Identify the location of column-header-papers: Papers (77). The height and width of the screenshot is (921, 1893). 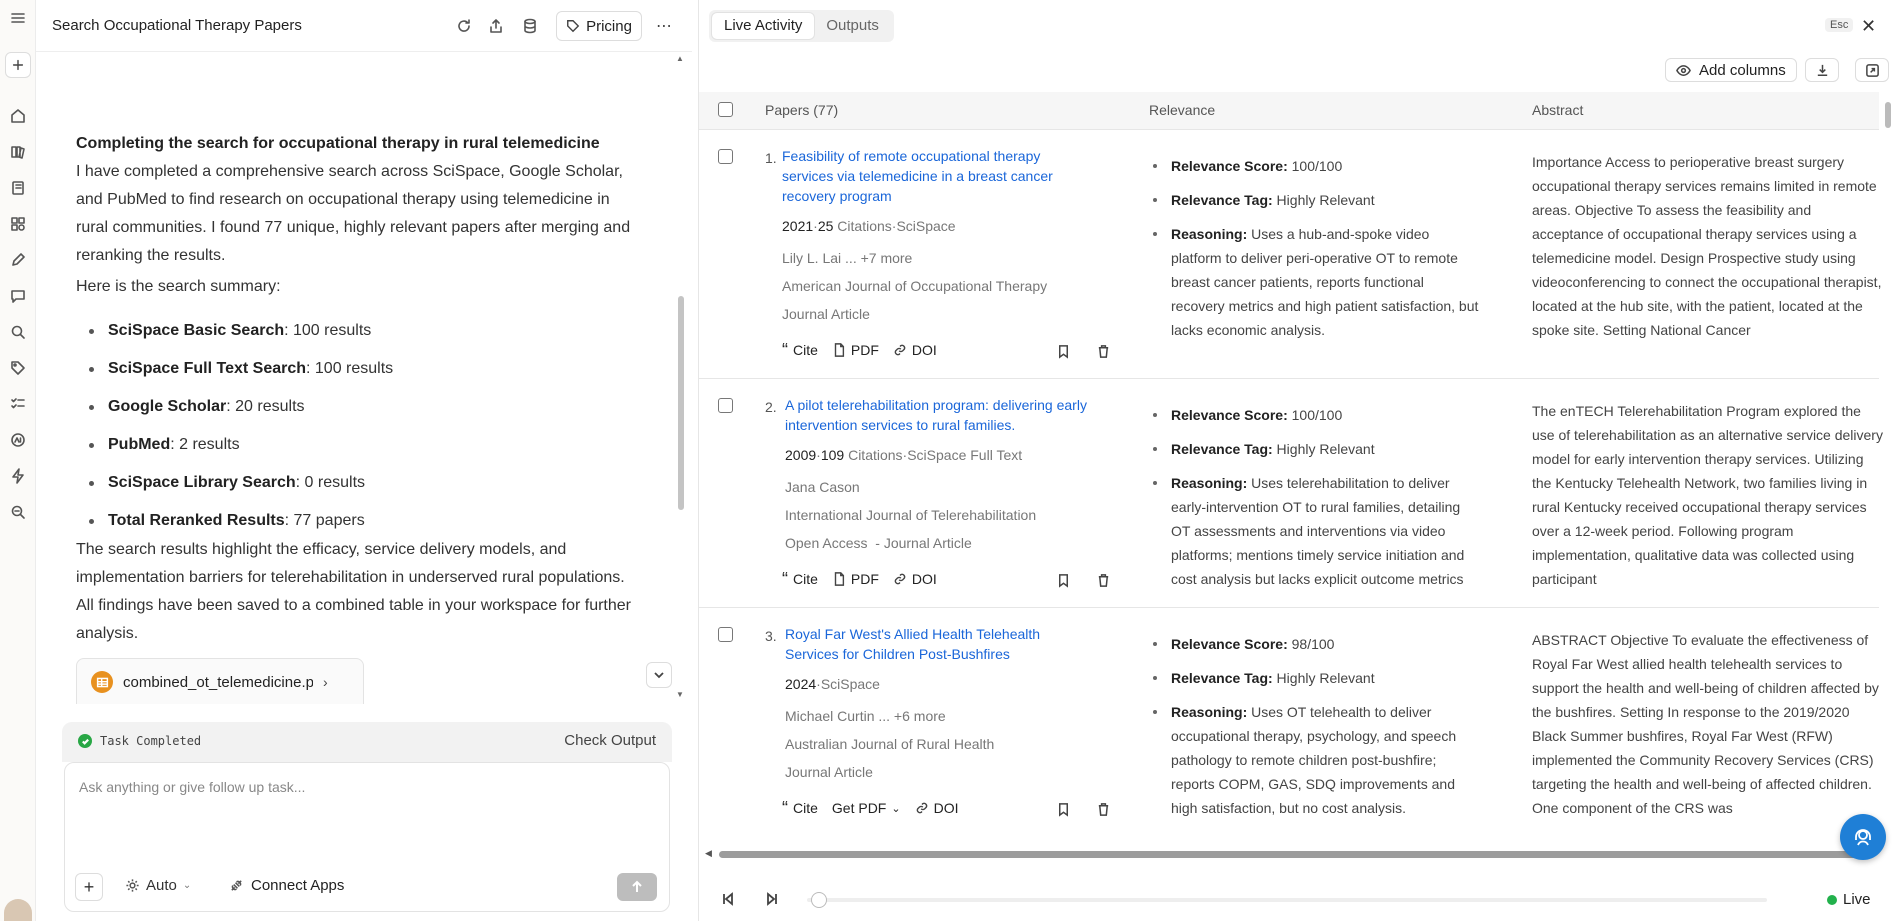
(801, 110).